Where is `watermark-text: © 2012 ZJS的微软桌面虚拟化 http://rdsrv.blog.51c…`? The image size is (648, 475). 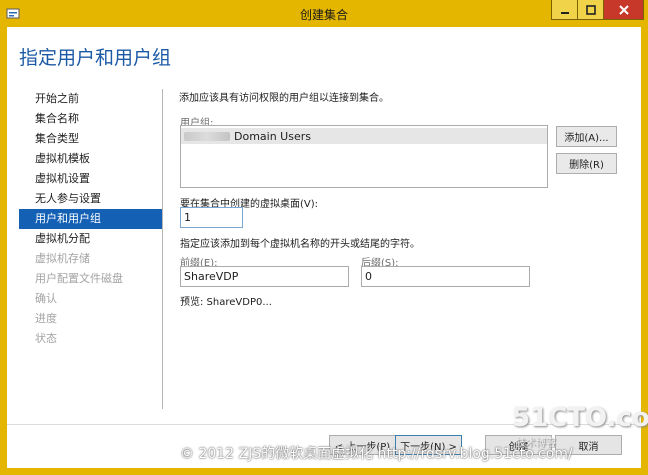
watermark-text: © 2012 ZJS的微软桌面虚拟化 http://rdsrv.blog.51c… is located at coordinates (376, 454).